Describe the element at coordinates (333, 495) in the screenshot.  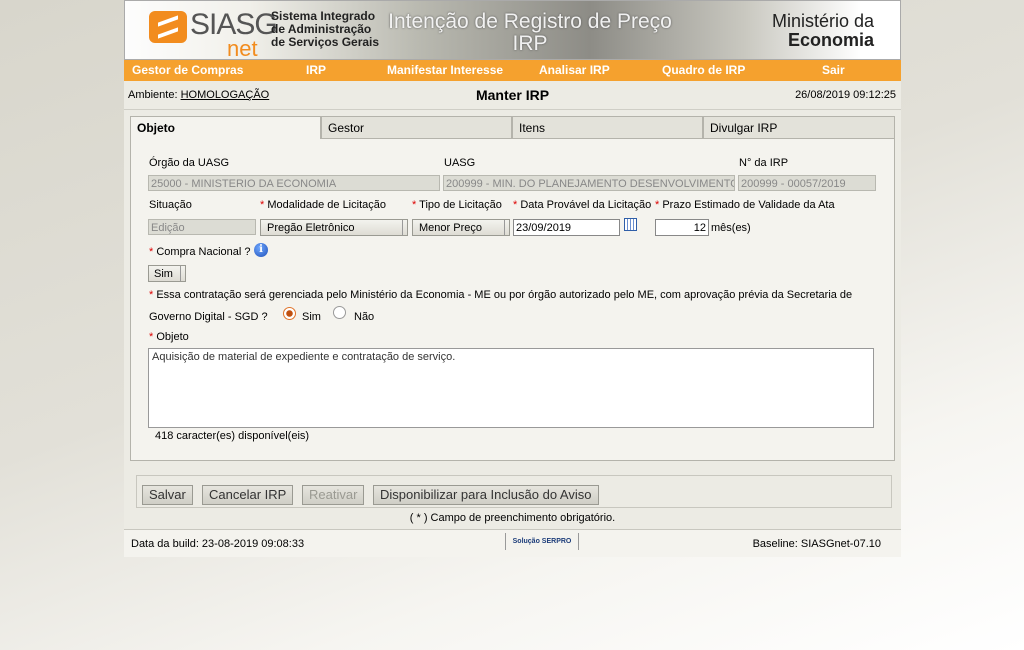
I see `reativar-button: Reativar` at that location.